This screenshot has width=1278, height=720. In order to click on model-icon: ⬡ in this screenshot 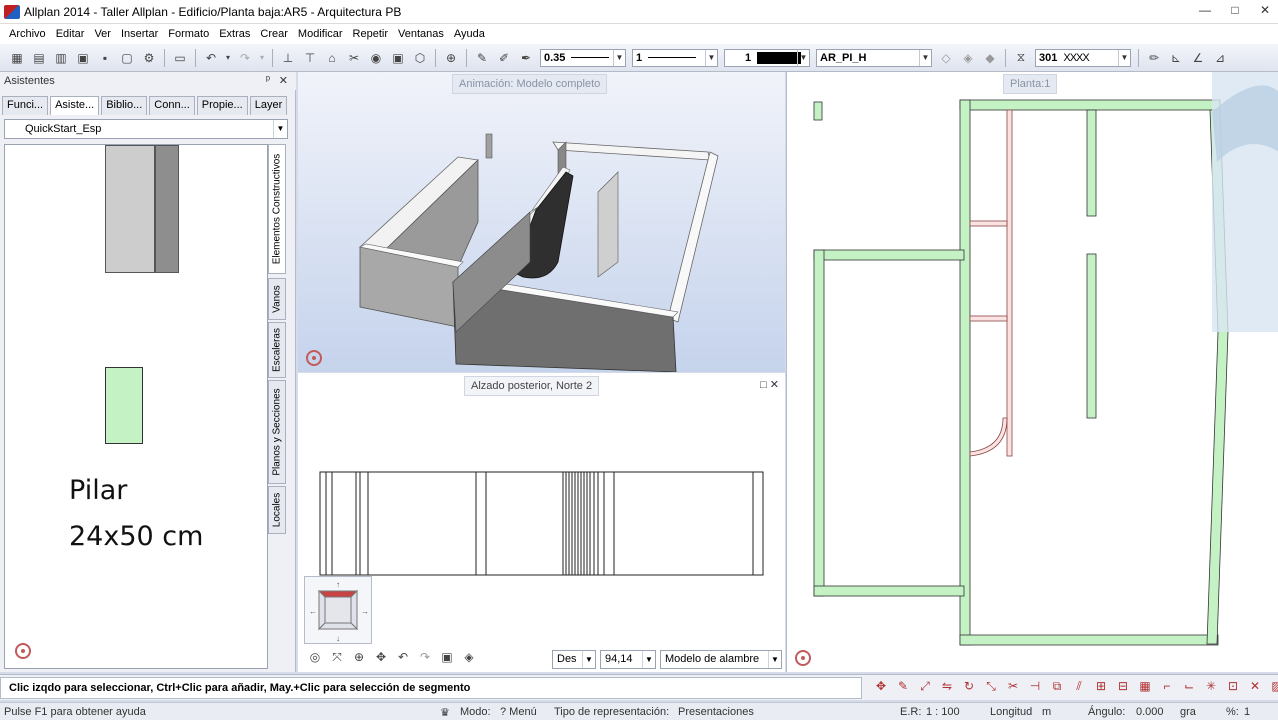, I will do `click(420, 58)`.